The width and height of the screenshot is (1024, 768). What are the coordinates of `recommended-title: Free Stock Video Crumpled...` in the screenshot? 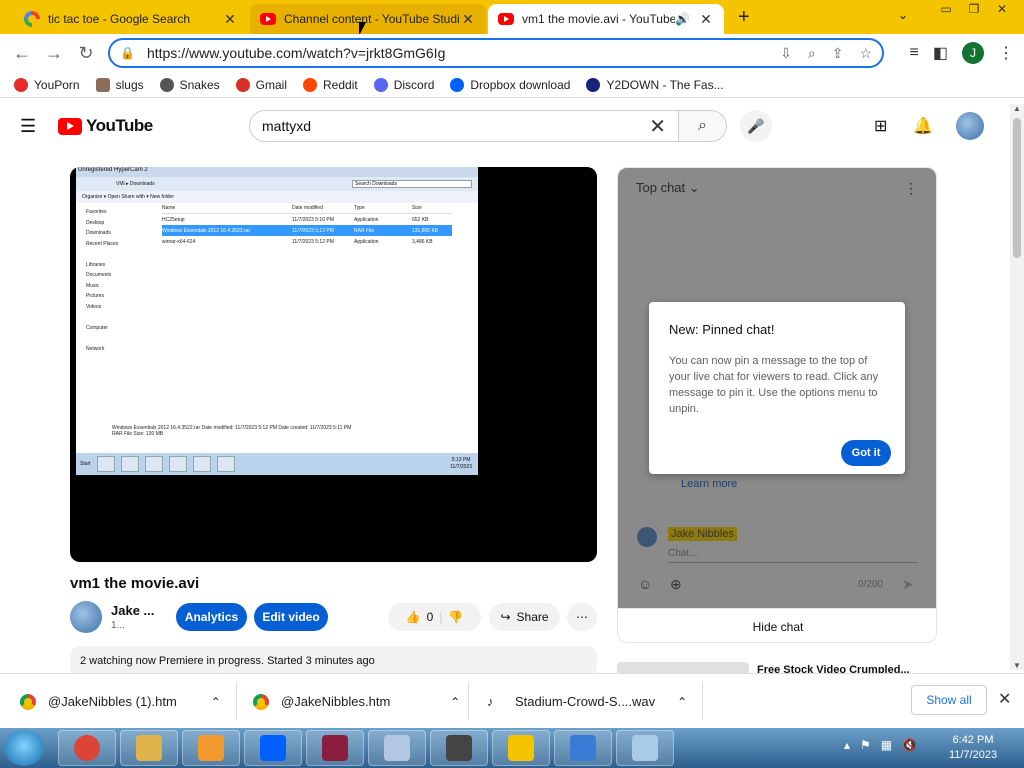 It's located at (833, 668).